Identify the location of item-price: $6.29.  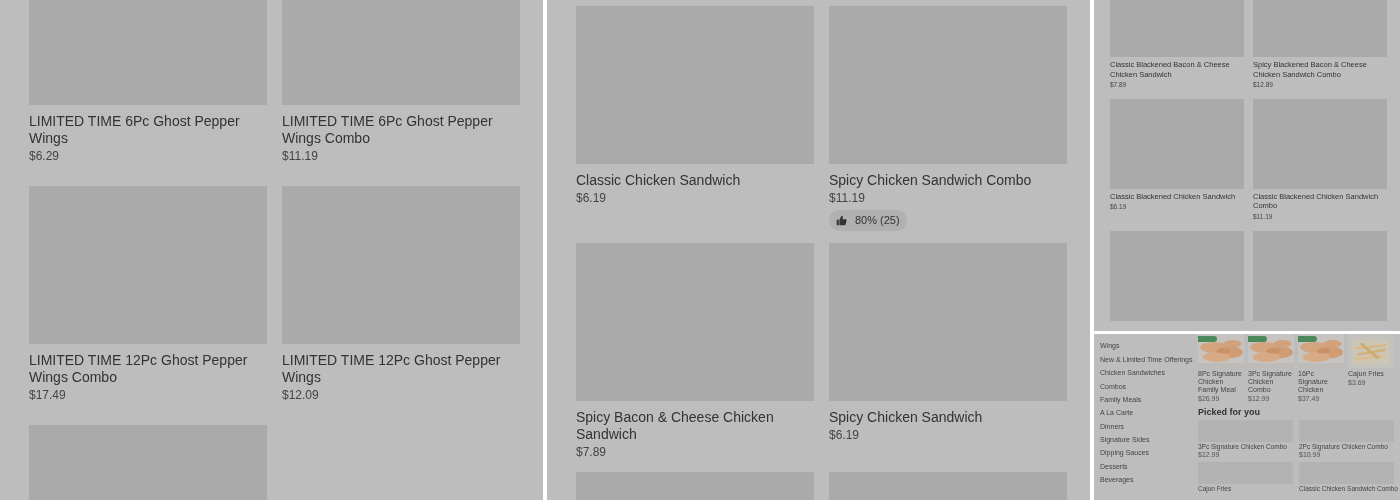
(45, 156).